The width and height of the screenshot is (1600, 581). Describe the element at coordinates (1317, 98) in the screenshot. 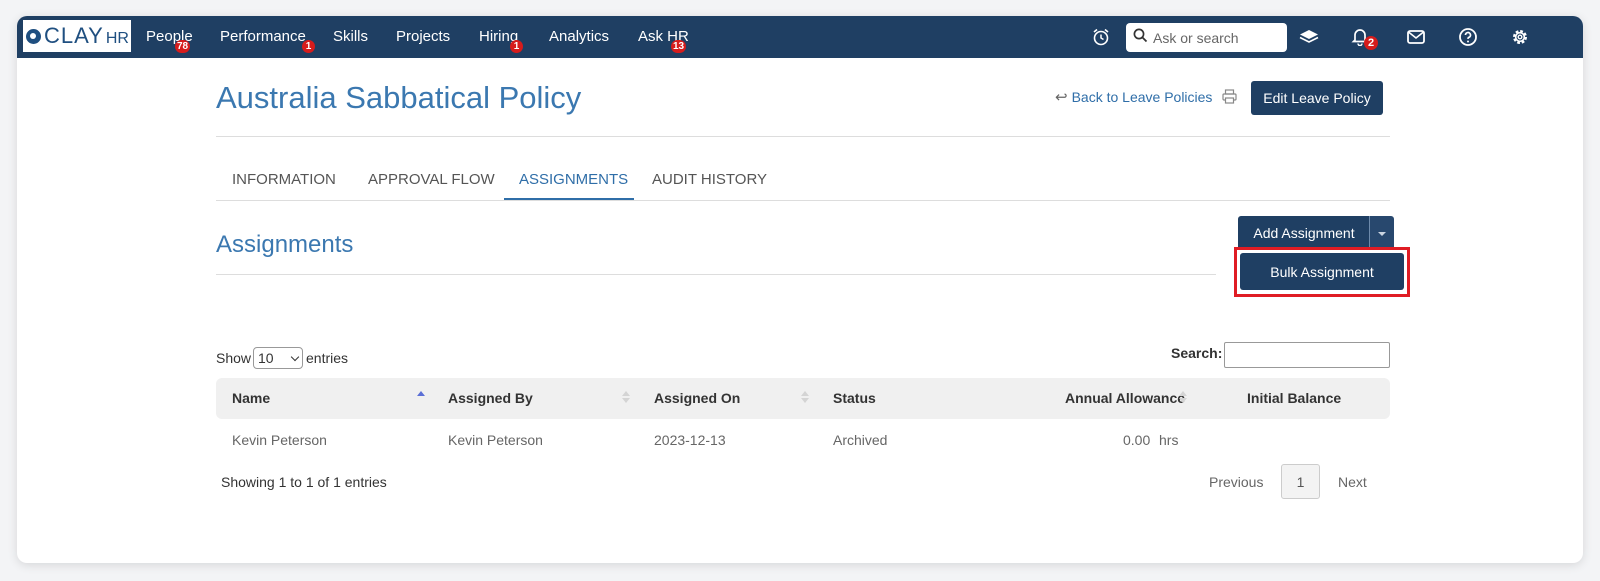

I see `edit-leave-policy-button: Edit Leave Policy` at that location.